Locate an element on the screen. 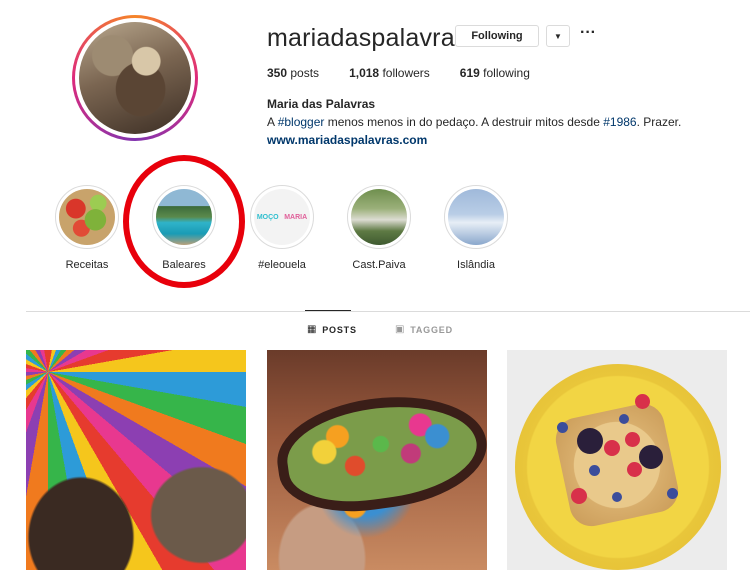  tab-posts: ▦ POSTS is located at coordinates (332, 329).